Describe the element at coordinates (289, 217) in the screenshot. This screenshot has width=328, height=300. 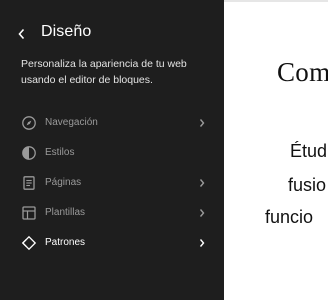
I see `preview-text-line: funcio` at that location.